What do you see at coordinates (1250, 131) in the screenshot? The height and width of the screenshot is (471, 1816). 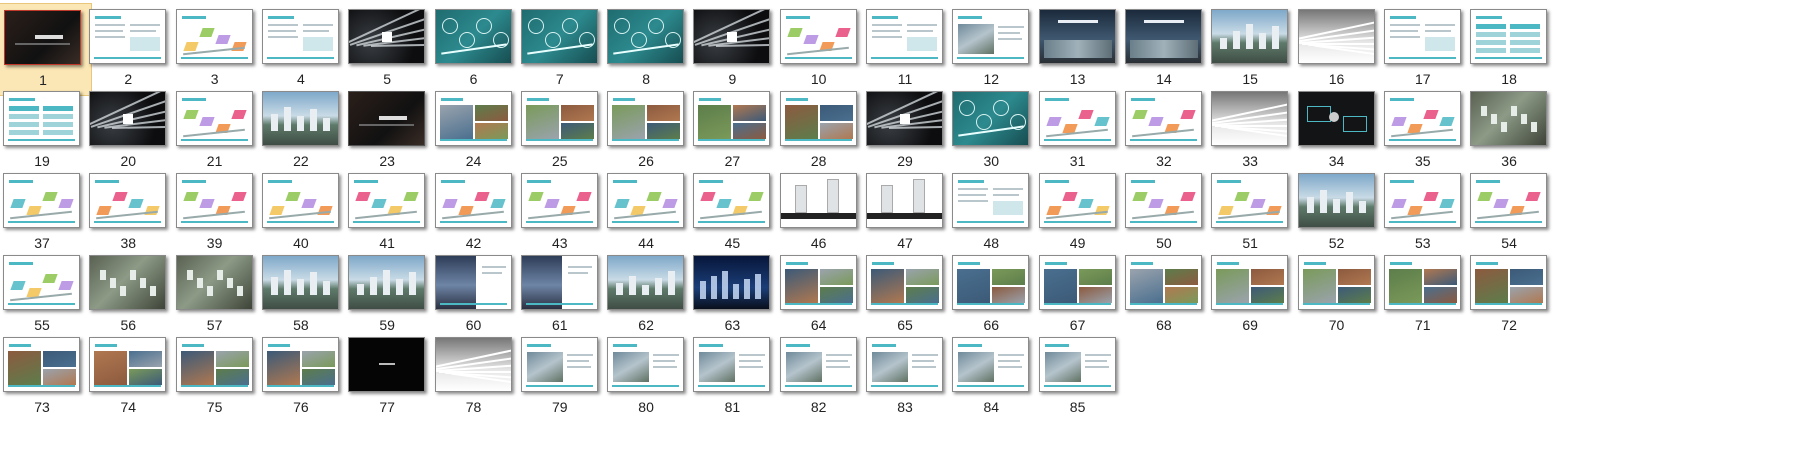 I see `slide-thumbnail-33: 33` at bounding box center [1250, 131].